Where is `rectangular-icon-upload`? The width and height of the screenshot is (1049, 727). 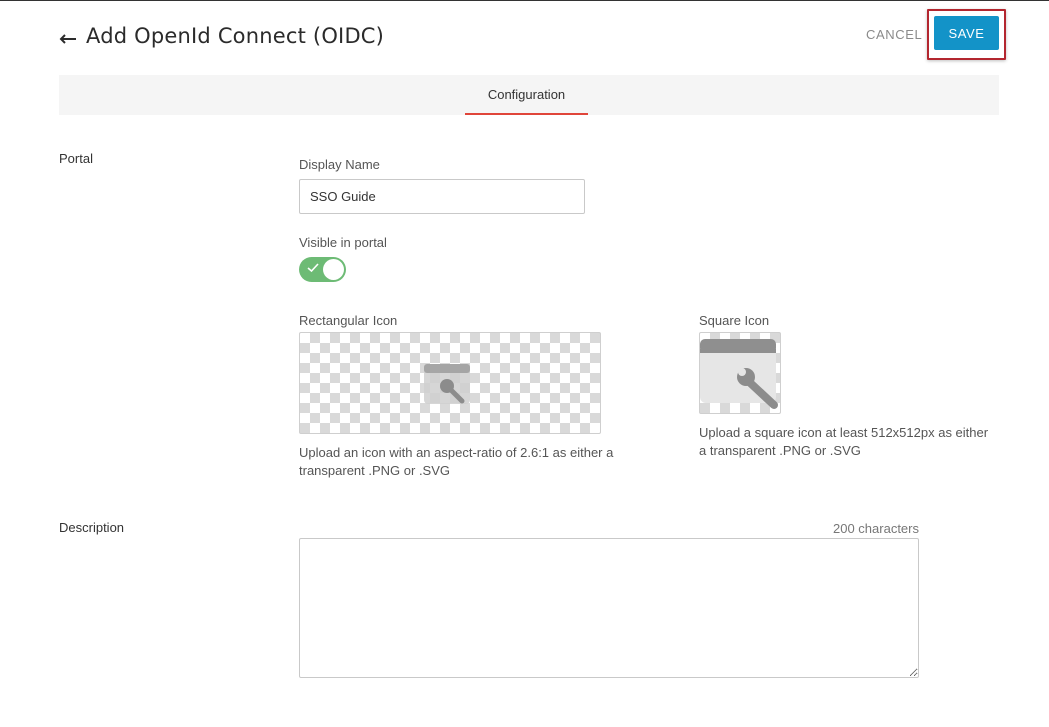 rectangular-icon-upload is located at coordinates (450, 383).